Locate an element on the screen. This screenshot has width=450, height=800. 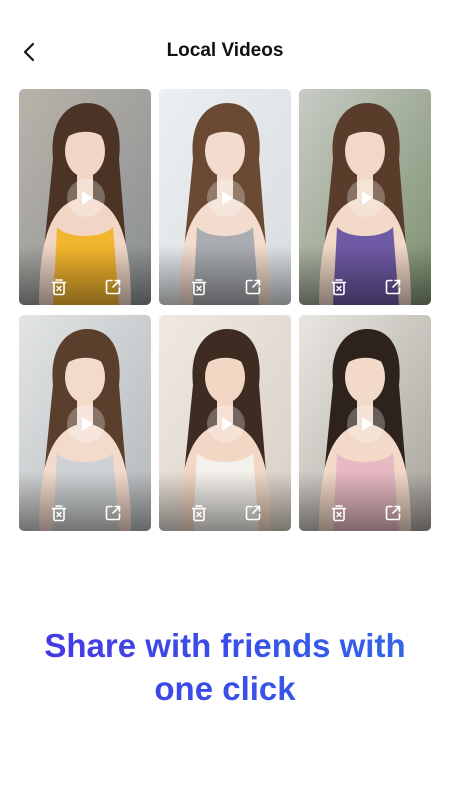
top-bar: Local Videos is located at coordinates (225, 50).